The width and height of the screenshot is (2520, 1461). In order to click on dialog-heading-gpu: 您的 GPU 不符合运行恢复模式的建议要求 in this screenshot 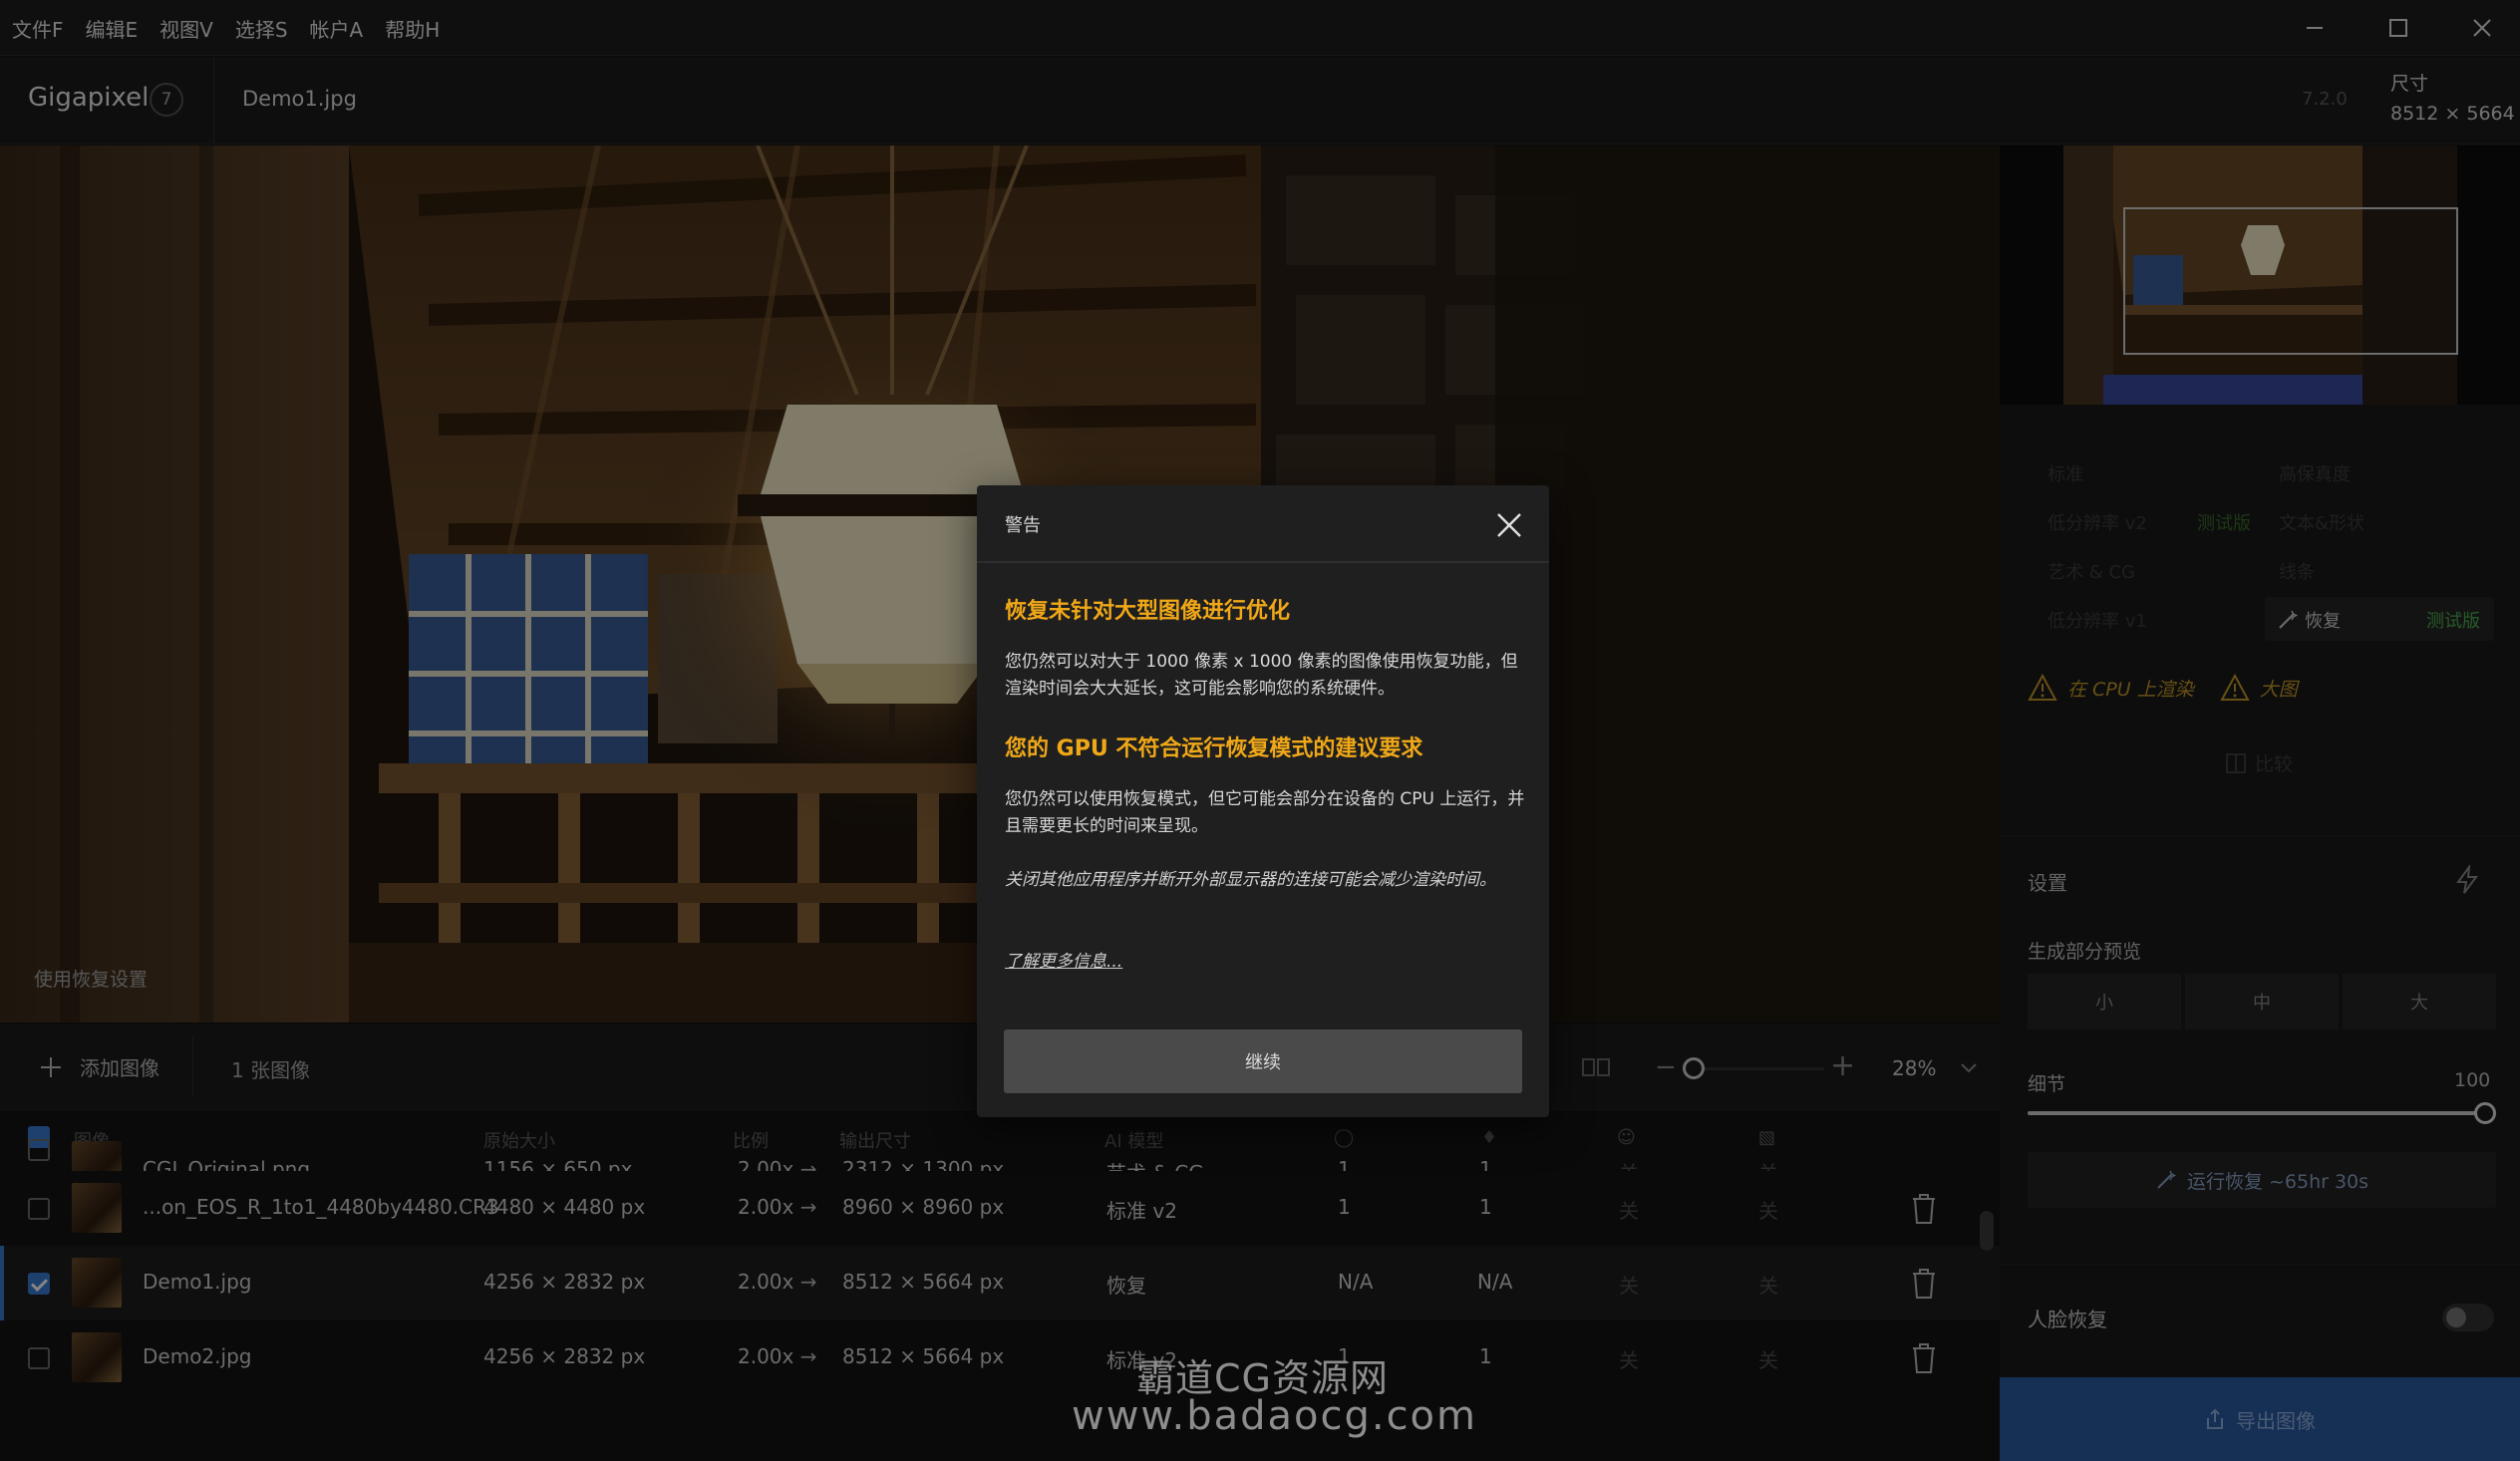, I will do `click(1214, 748)`.